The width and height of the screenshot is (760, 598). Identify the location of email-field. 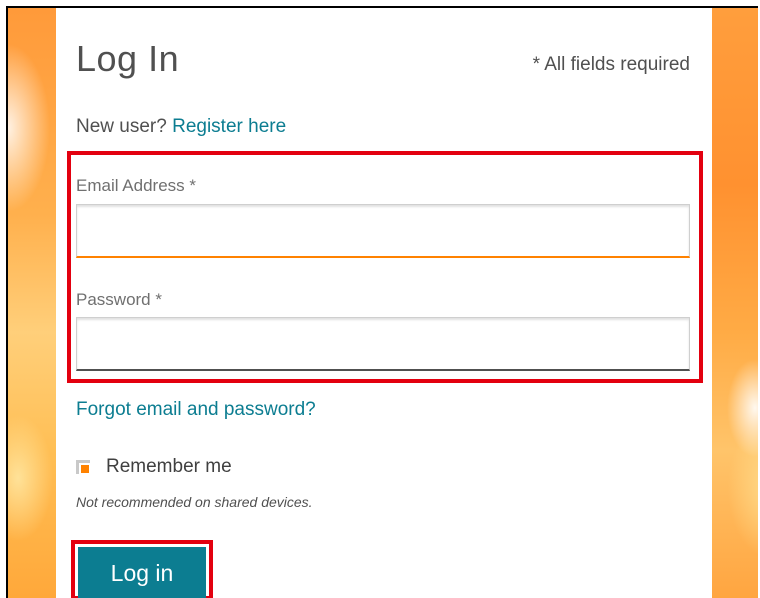
(383, 231).